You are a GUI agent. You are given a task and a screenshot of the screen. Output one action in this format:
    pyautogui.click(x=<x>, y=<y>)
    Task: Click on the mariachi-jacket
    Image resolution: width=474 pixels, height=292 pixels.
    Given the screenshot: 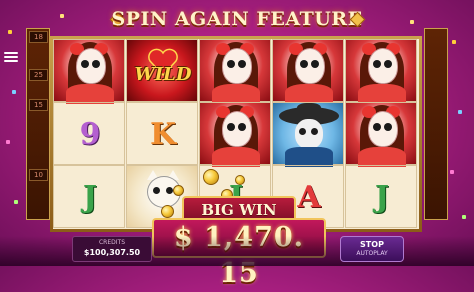 What is the action you would take?
    pyautogui.click(x=309, y=157)
    